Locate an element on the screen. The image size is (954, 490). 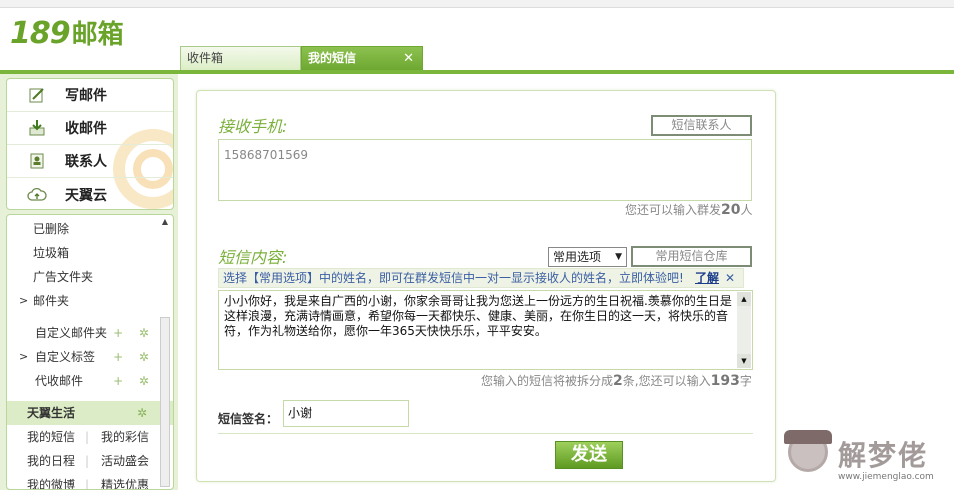
life-section-title: 天翼生活 is located at coordinates (51, 413).